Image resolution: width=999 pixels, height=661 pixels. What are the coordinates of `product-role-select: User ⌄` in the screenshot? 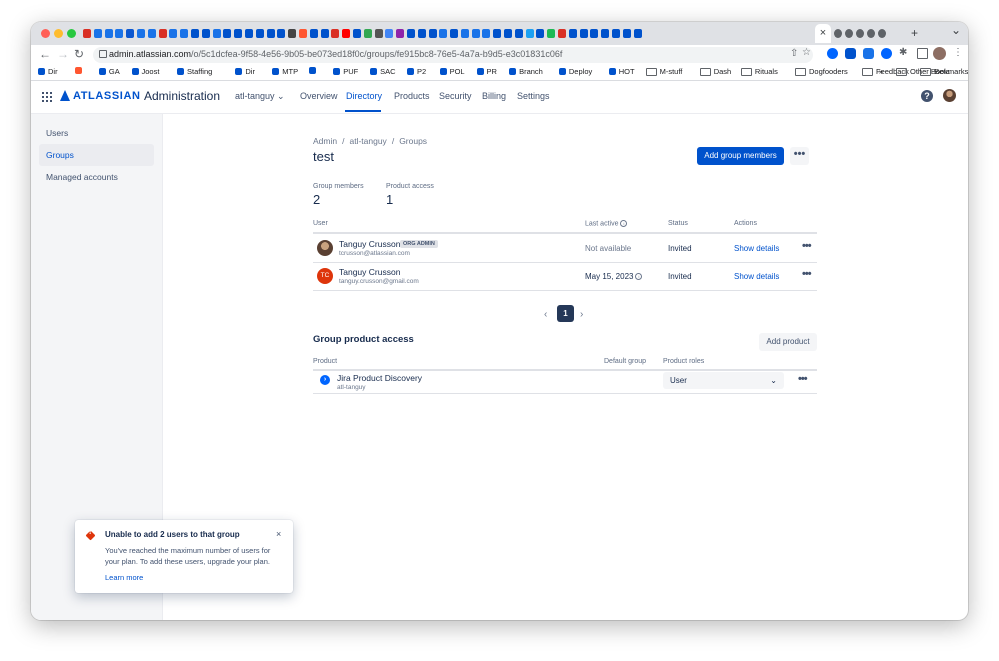 It's located at (723, 380).